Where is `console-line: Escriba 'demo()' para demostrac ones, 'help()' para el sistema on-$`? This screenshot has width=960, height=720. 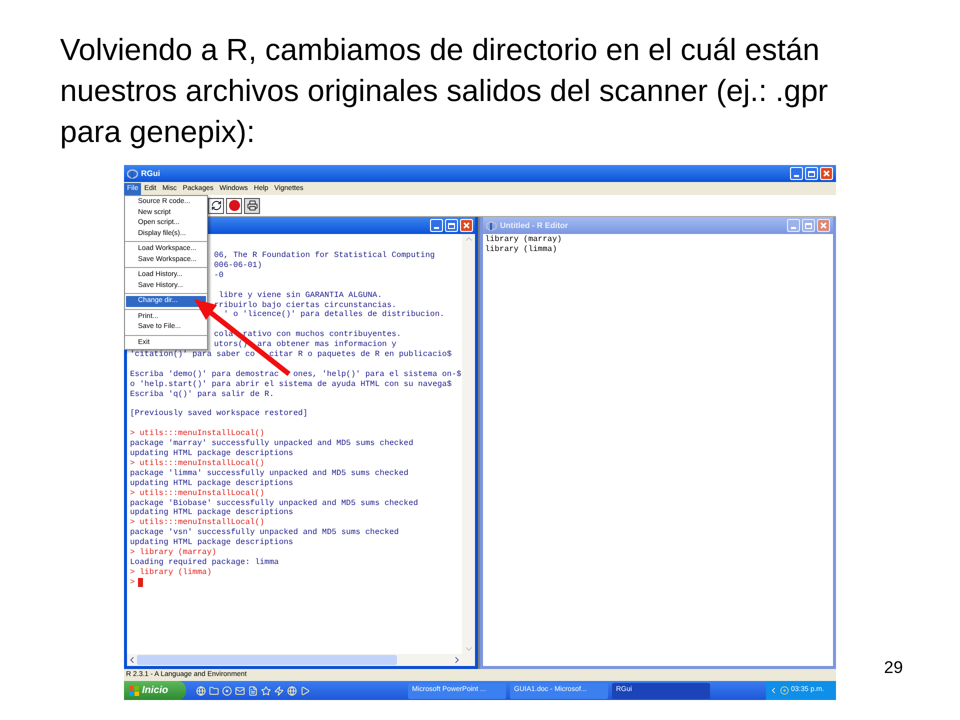 console-line: Escriba 'demo()' para demostrac ones, 'help()' para el sistema on-$ is located at coordinates (296, 374).